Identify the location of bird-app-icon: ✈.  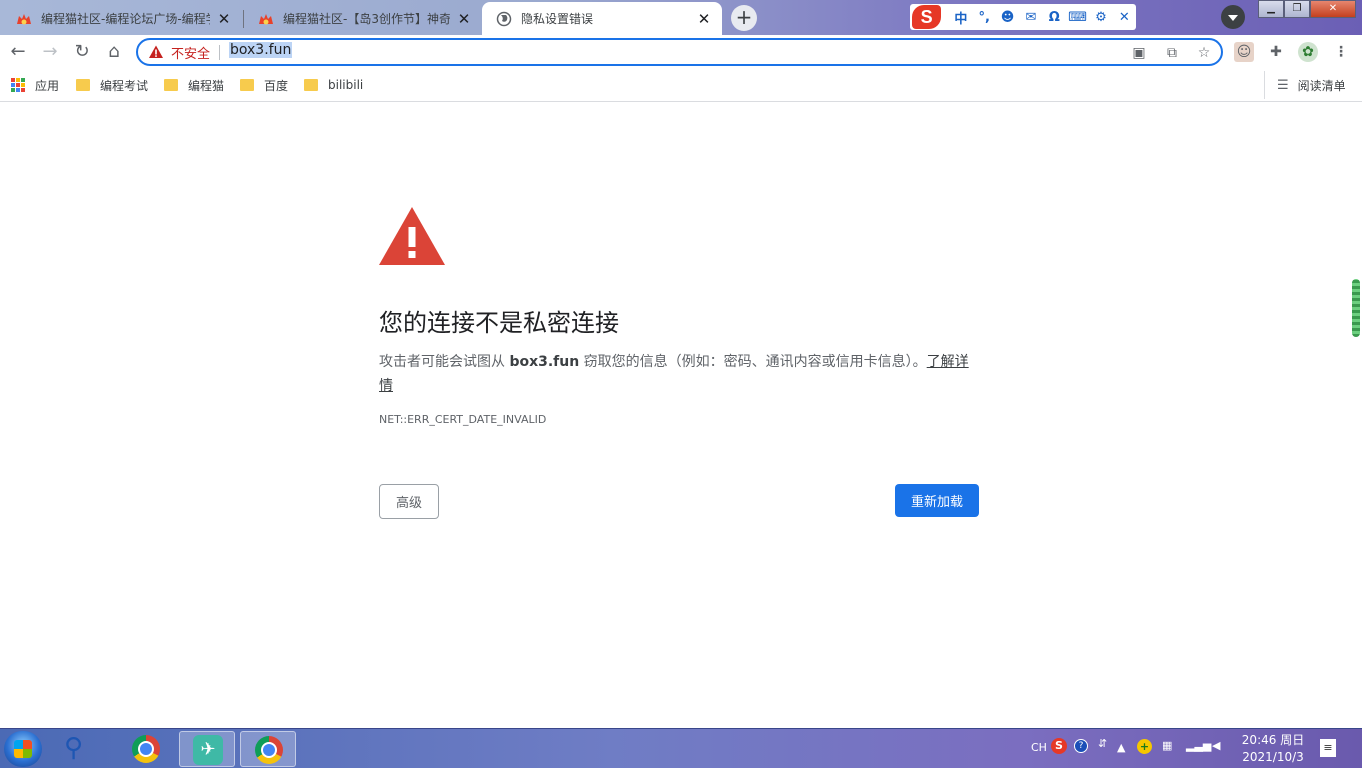
(208, 750).